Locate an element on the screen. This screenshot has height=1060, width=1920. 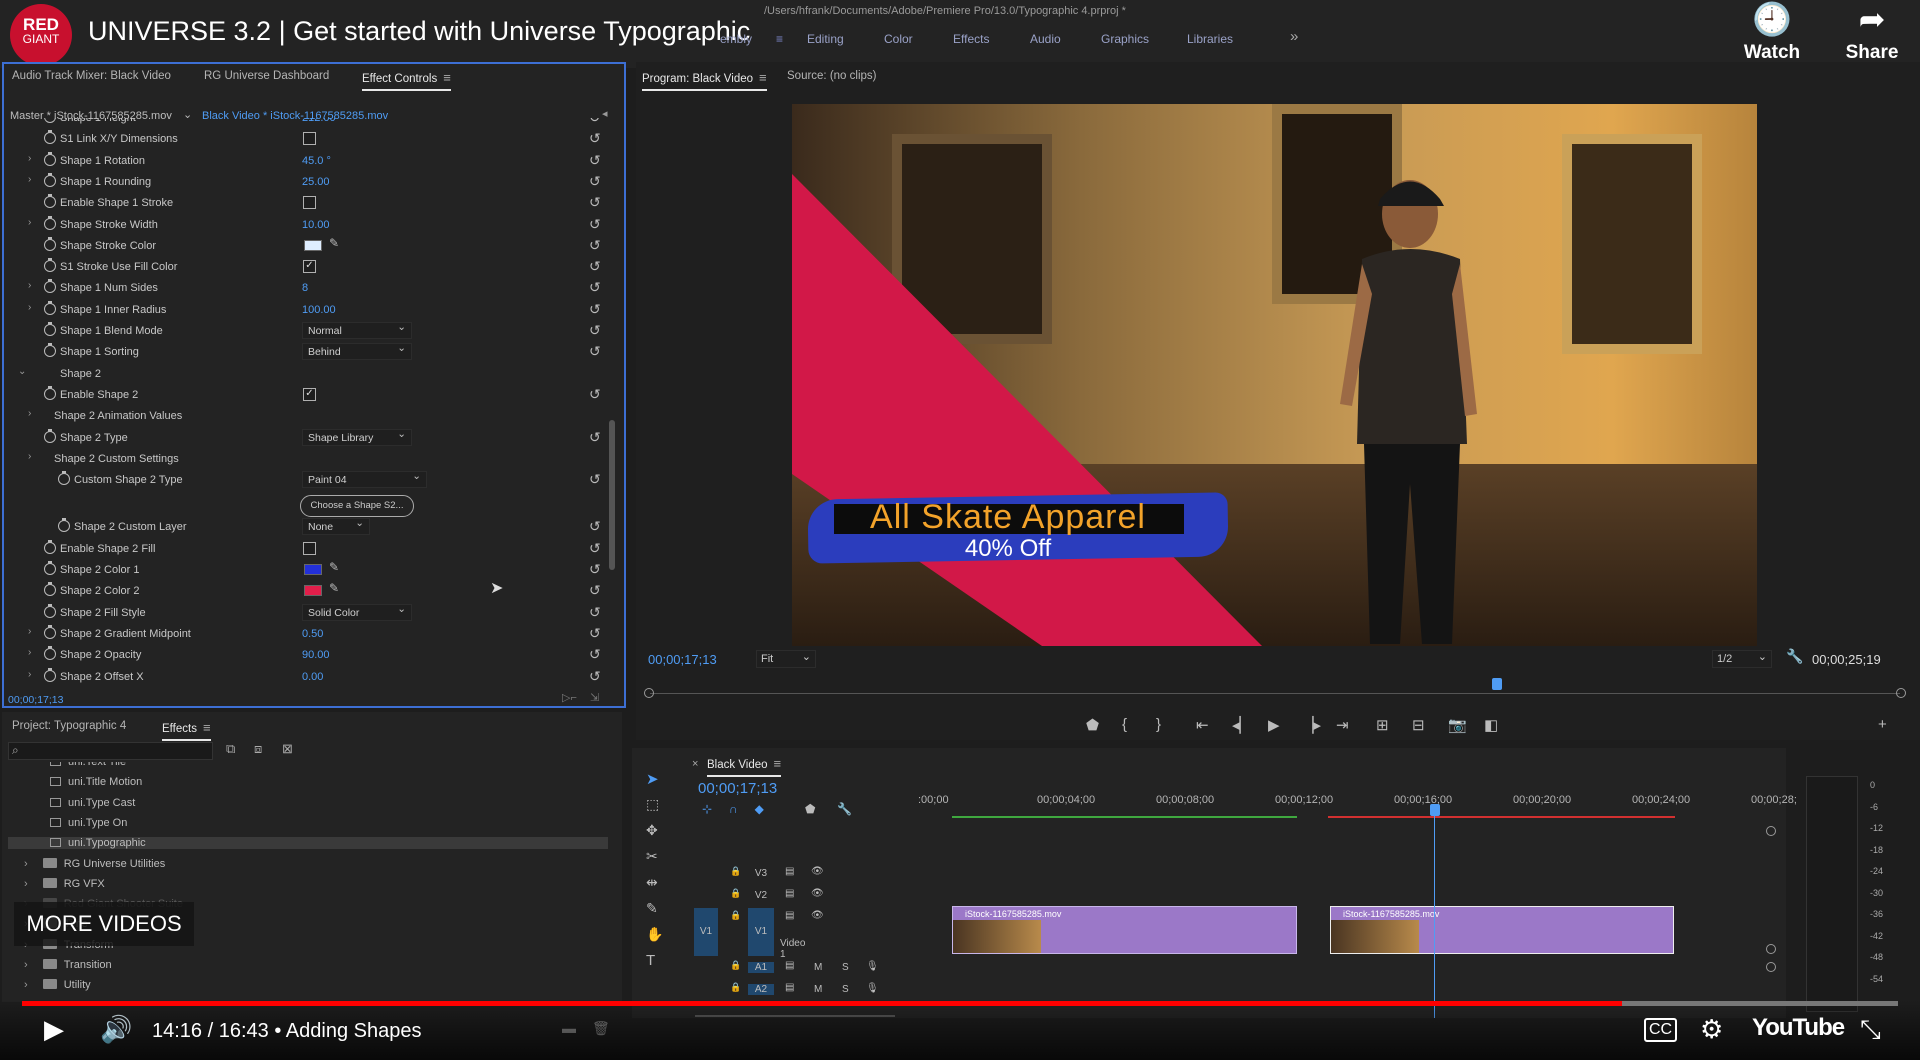
param-row: › Shape 1 Rotation 45.0 ° ↺ is located at coordinates (309, 161).